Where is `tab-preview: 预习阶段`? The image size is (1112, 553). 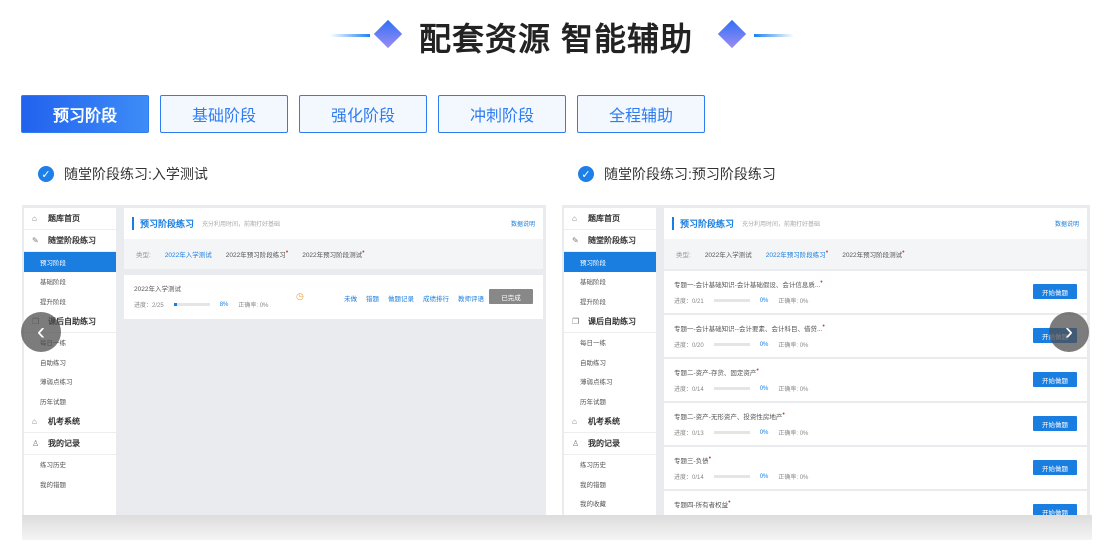
tab-preview: 预习阶段 is located at coordinates (85, 114).